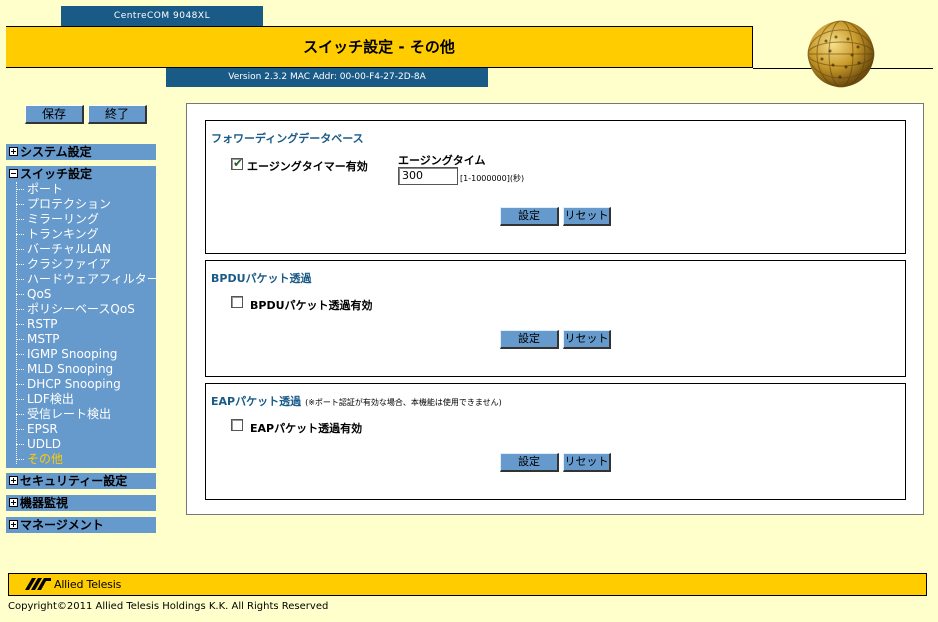 The height and width of the screenshot is (622, 938). I want to click on bpdu-reset-button: リセット, so click(587, 339).